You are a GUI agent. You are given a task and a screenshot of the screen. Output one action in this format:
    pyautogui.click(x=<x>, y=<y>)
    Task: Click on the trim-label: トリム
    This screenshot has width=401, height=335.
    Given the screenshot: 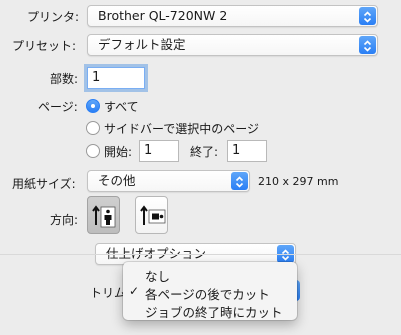 What is the action you would take?
    pyautogui.click(x=108, y=293)
    